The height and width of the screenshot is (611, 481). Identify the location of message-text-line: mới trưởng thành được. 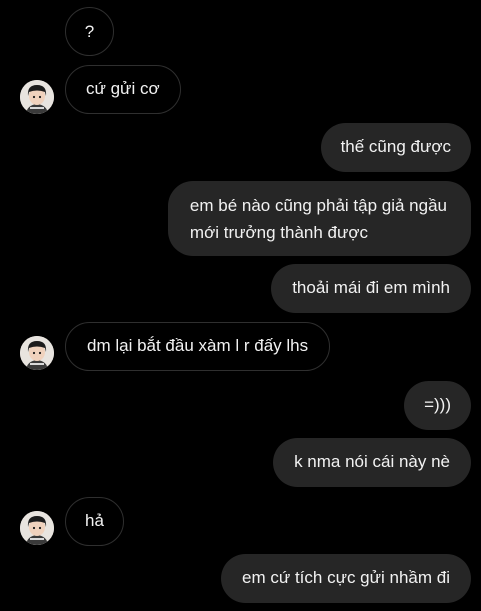
(279, 232).